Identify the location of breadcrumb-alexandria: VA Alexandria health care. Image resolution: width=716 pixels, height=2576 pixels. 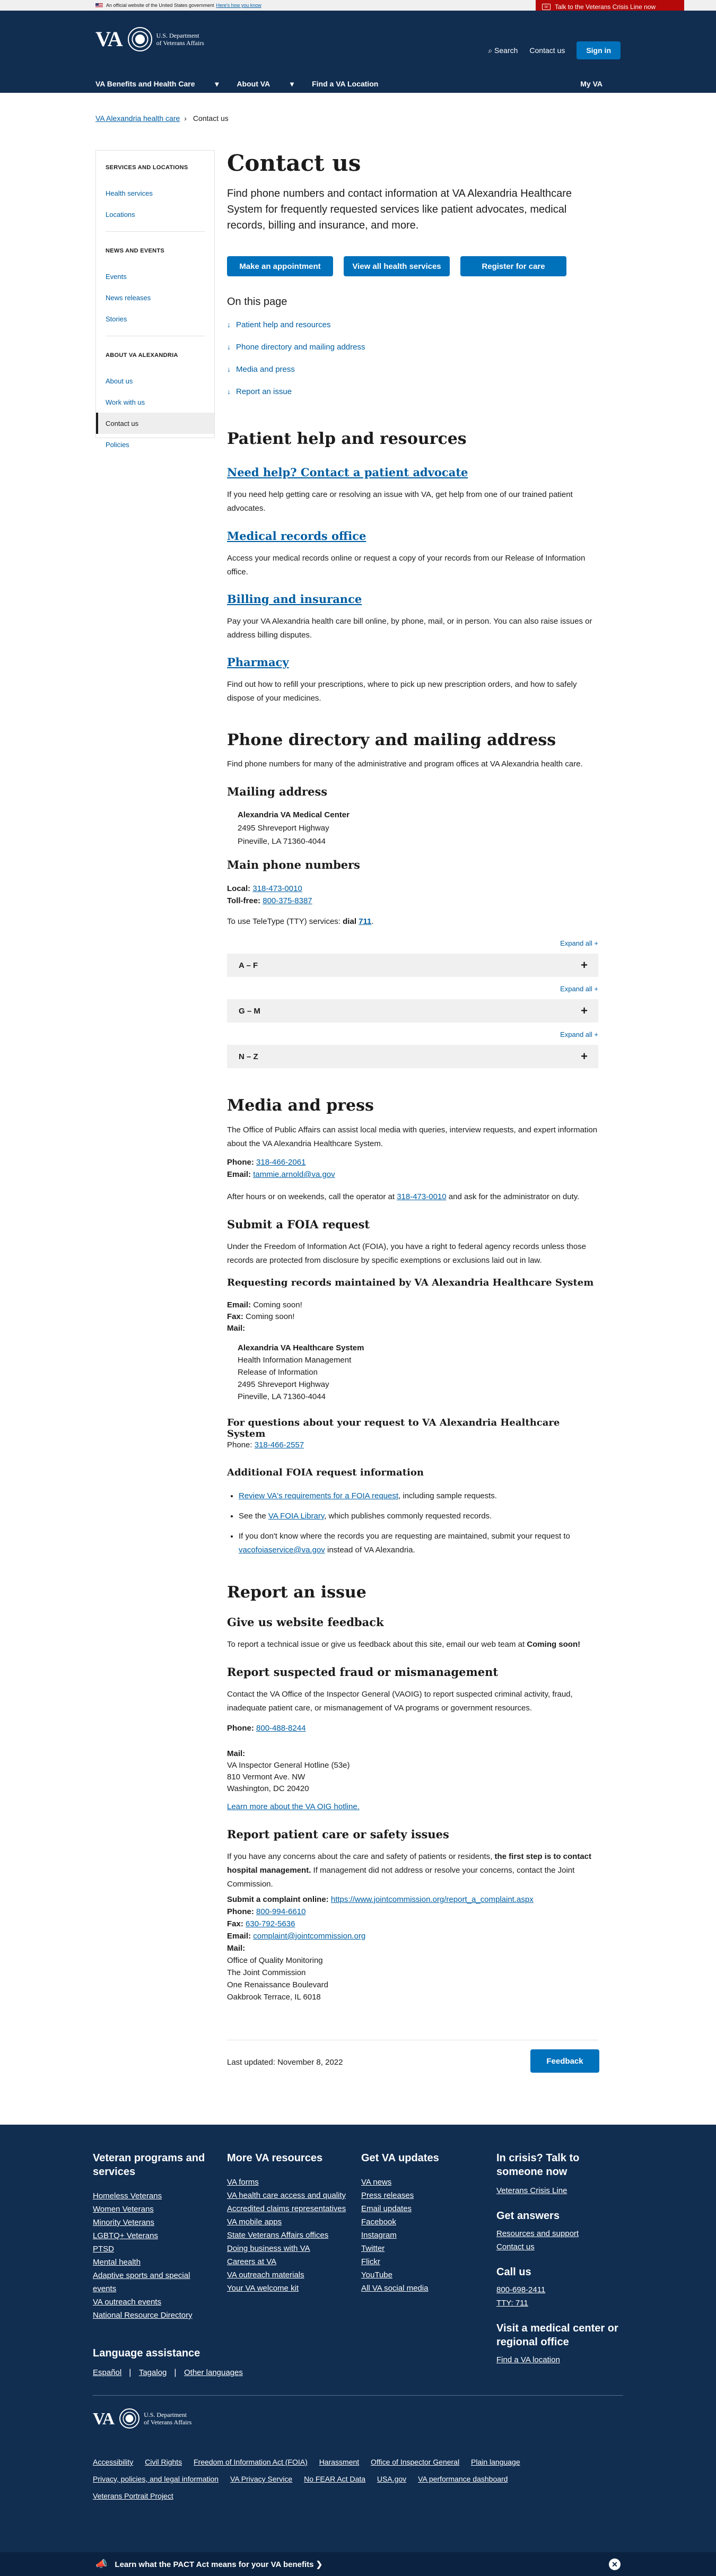
(138, 118).